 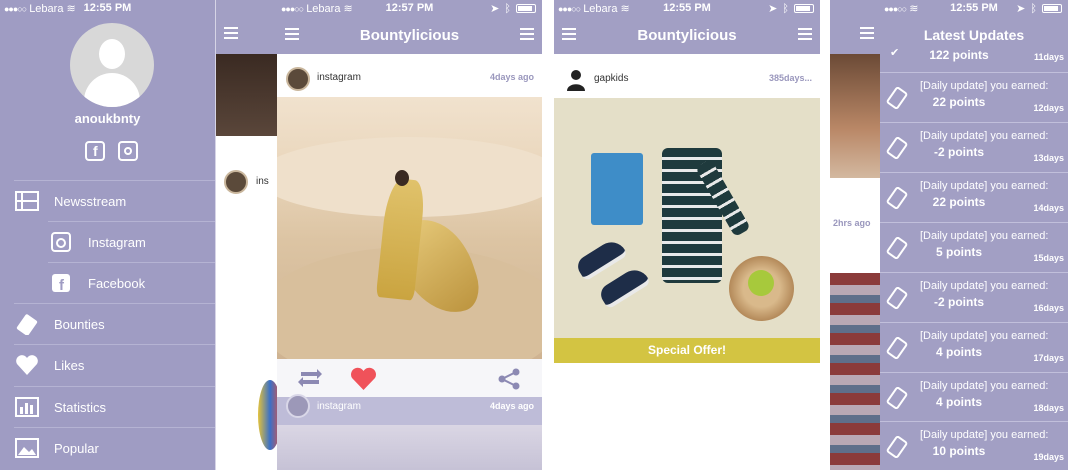 I want to click on menu-item-label: Likes, so click(x=69, y=365).